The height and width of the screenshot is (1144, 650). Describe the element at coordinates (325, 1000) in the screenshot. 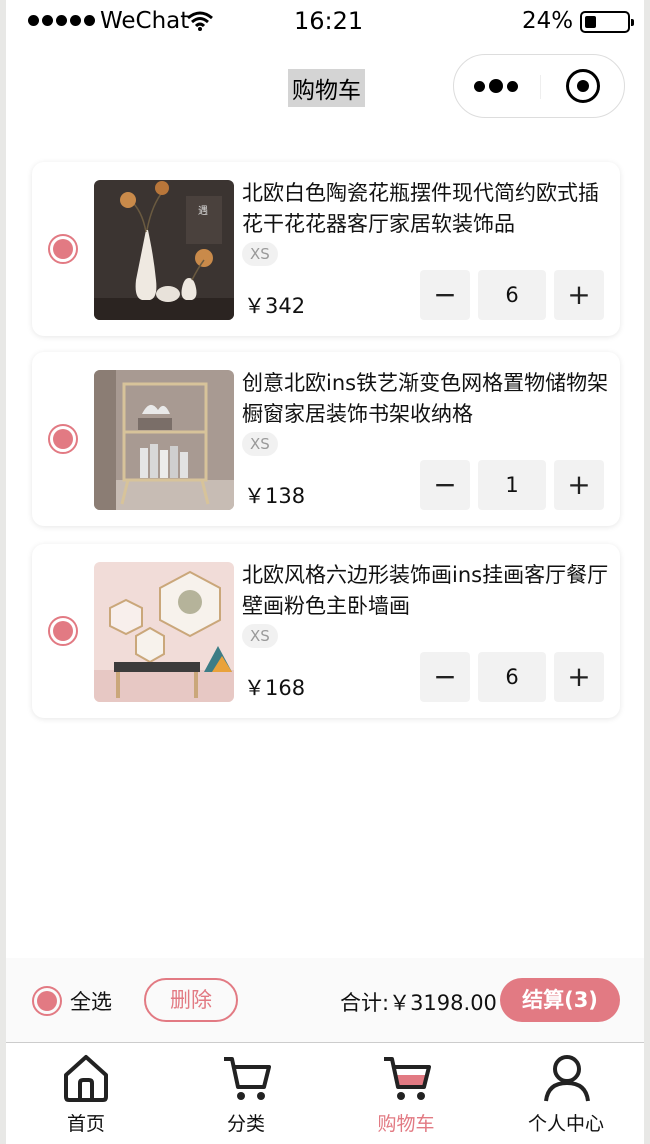

I see `checkout-bar: 全选 删除 合计:￥3198.00 结算(3)` at that location.